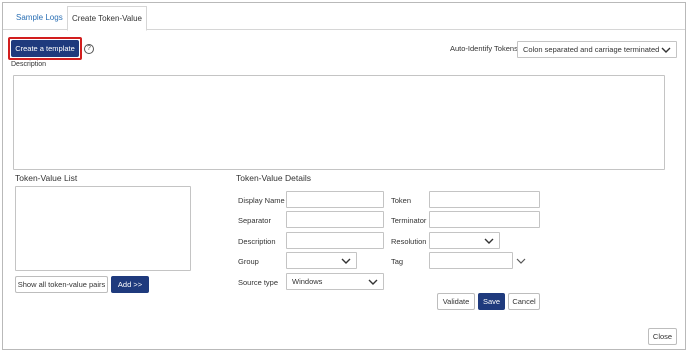 This screenshot has width=689, height=352. Describe the element at coordinates (335, 219) in the screenshot. I see `separator-field` at that location.